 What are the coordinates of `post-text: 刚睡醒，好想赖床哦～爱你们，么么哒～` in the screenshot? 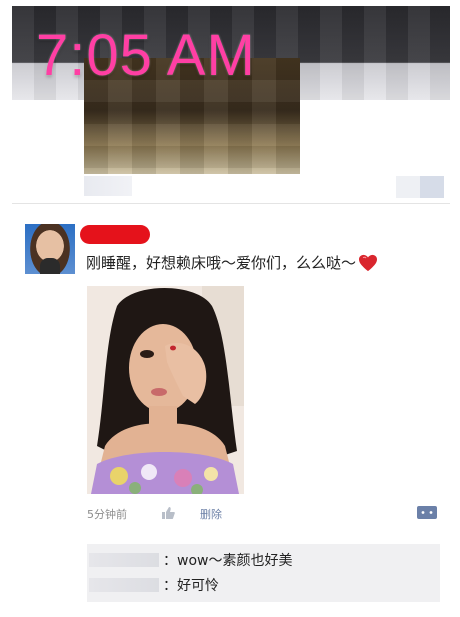 It's located at (221, 263).